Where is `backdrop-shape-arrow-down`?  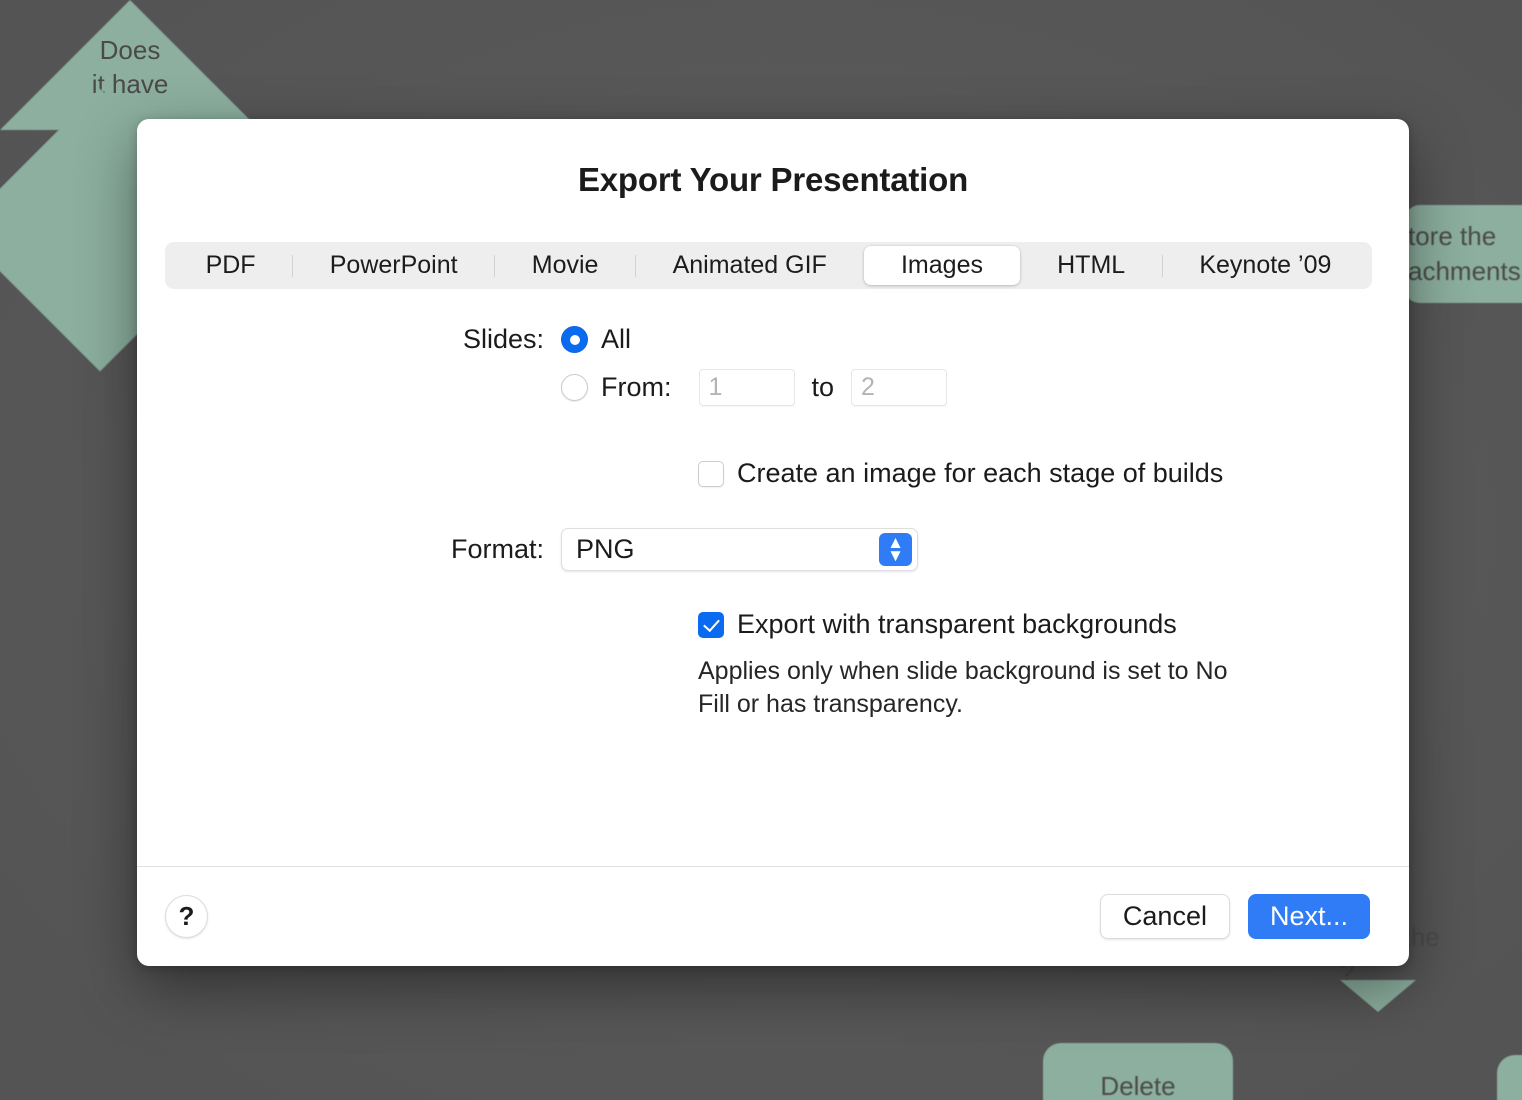 backdrop-shape-arrow-down is located at coordinates (1378, 996).